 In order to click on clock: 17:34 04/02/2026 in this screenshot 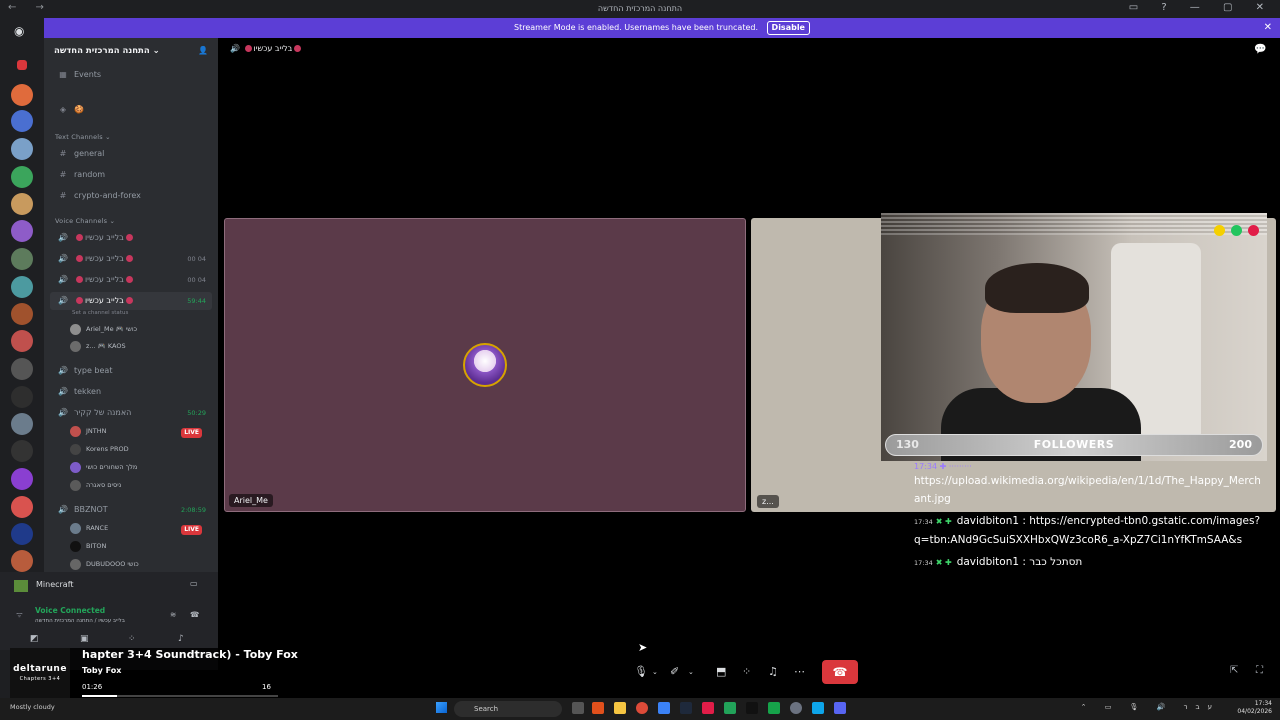, I will do `click(1254, 708)`.